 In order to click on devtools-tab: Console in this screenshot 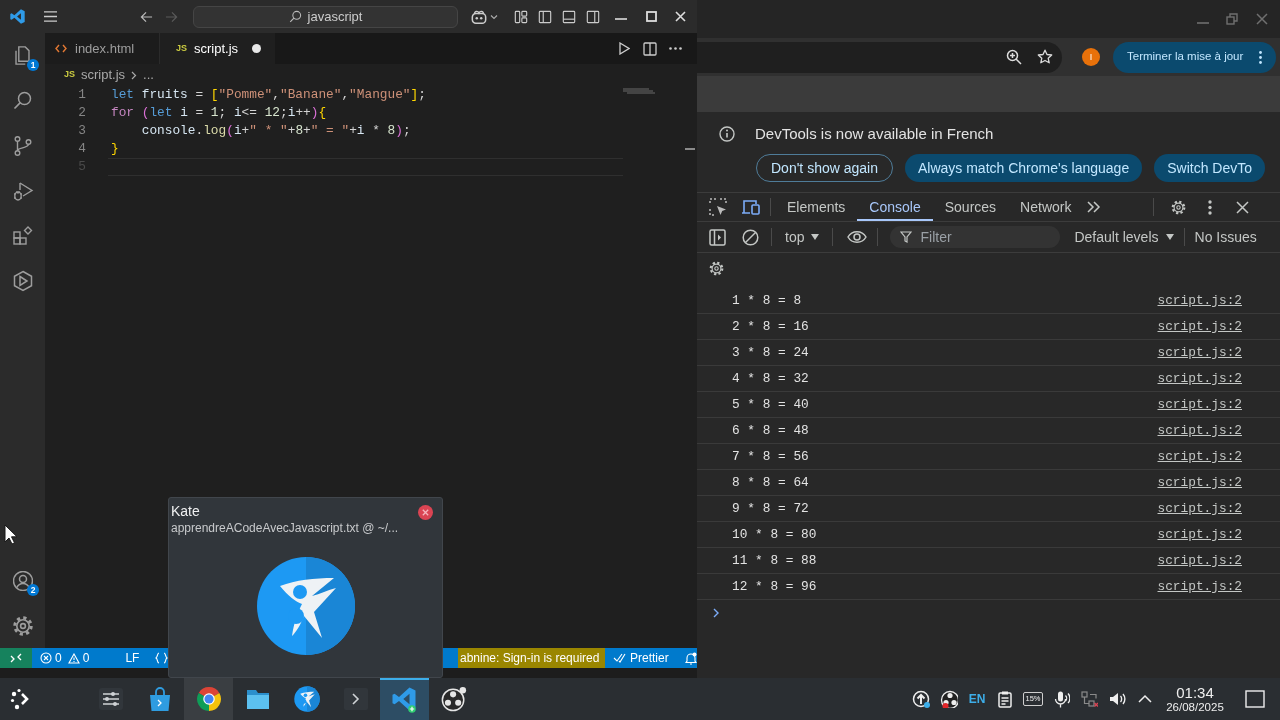, I will do `click(895, 207)`.